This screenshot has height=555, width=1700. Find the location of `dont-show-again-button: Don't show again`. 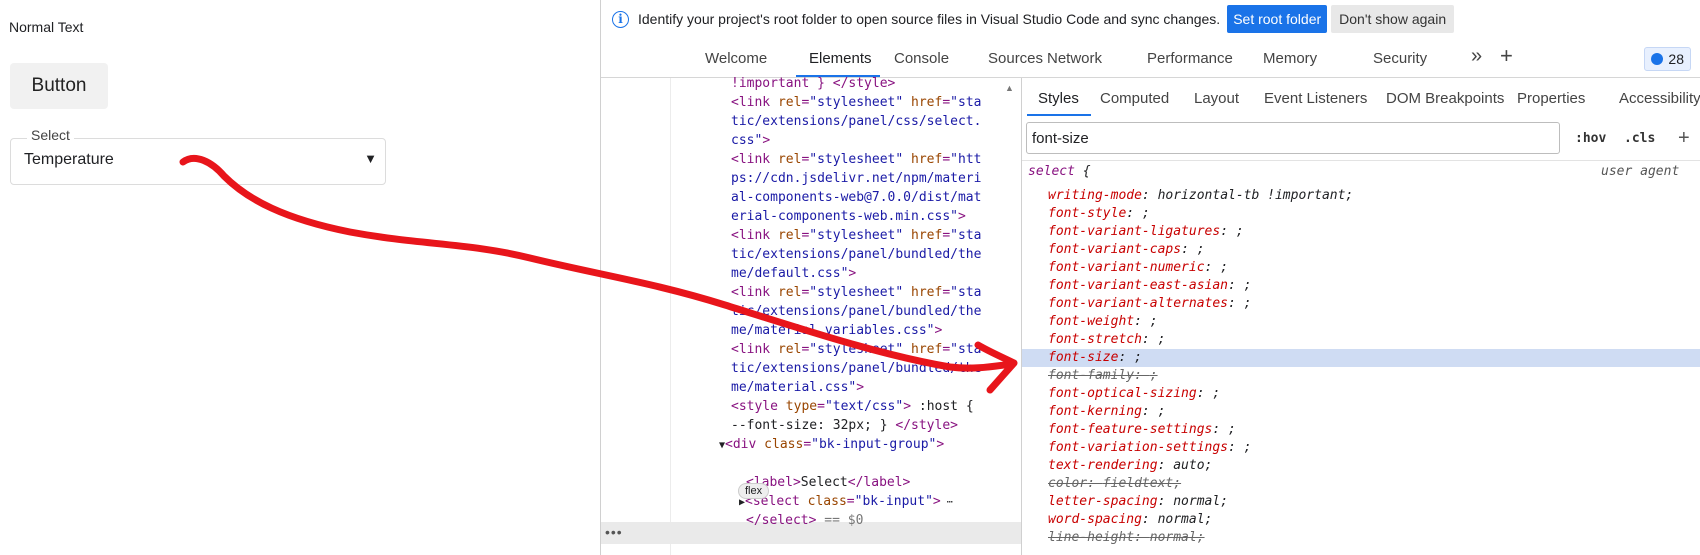

dont-show-again-button: Don't show again is located at coordinates (1393, 19).